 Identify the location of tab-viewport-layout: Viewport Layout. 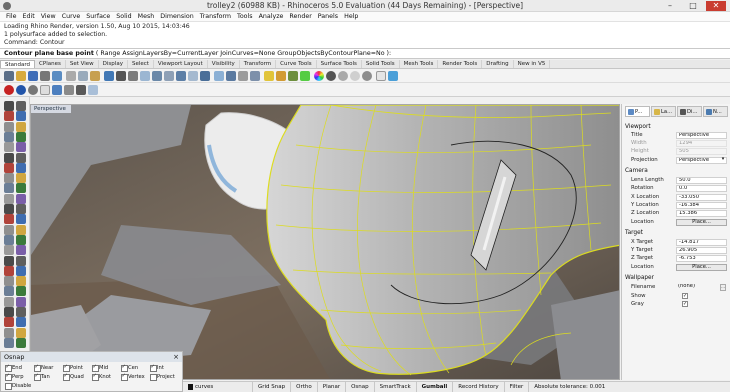
(181, 64).